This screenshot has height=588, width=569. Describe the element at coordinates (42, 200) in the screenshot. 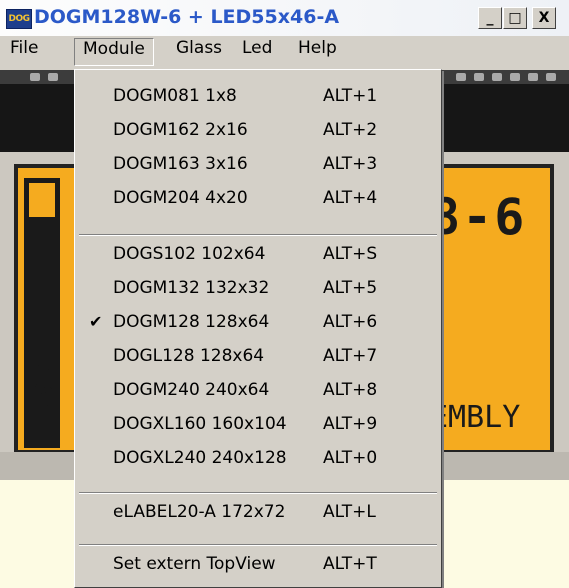

I see `battery-level` at that location.